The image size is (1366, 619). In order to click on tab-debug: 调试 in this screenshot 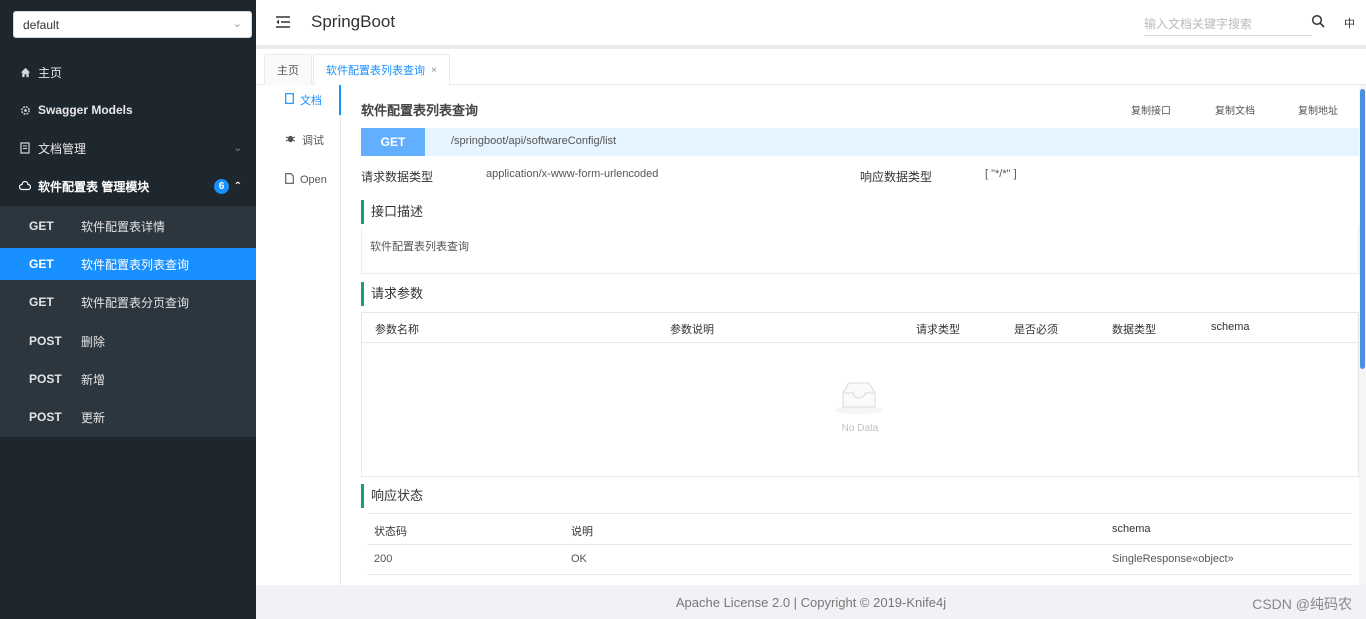, I will do `click(298, 140)`.